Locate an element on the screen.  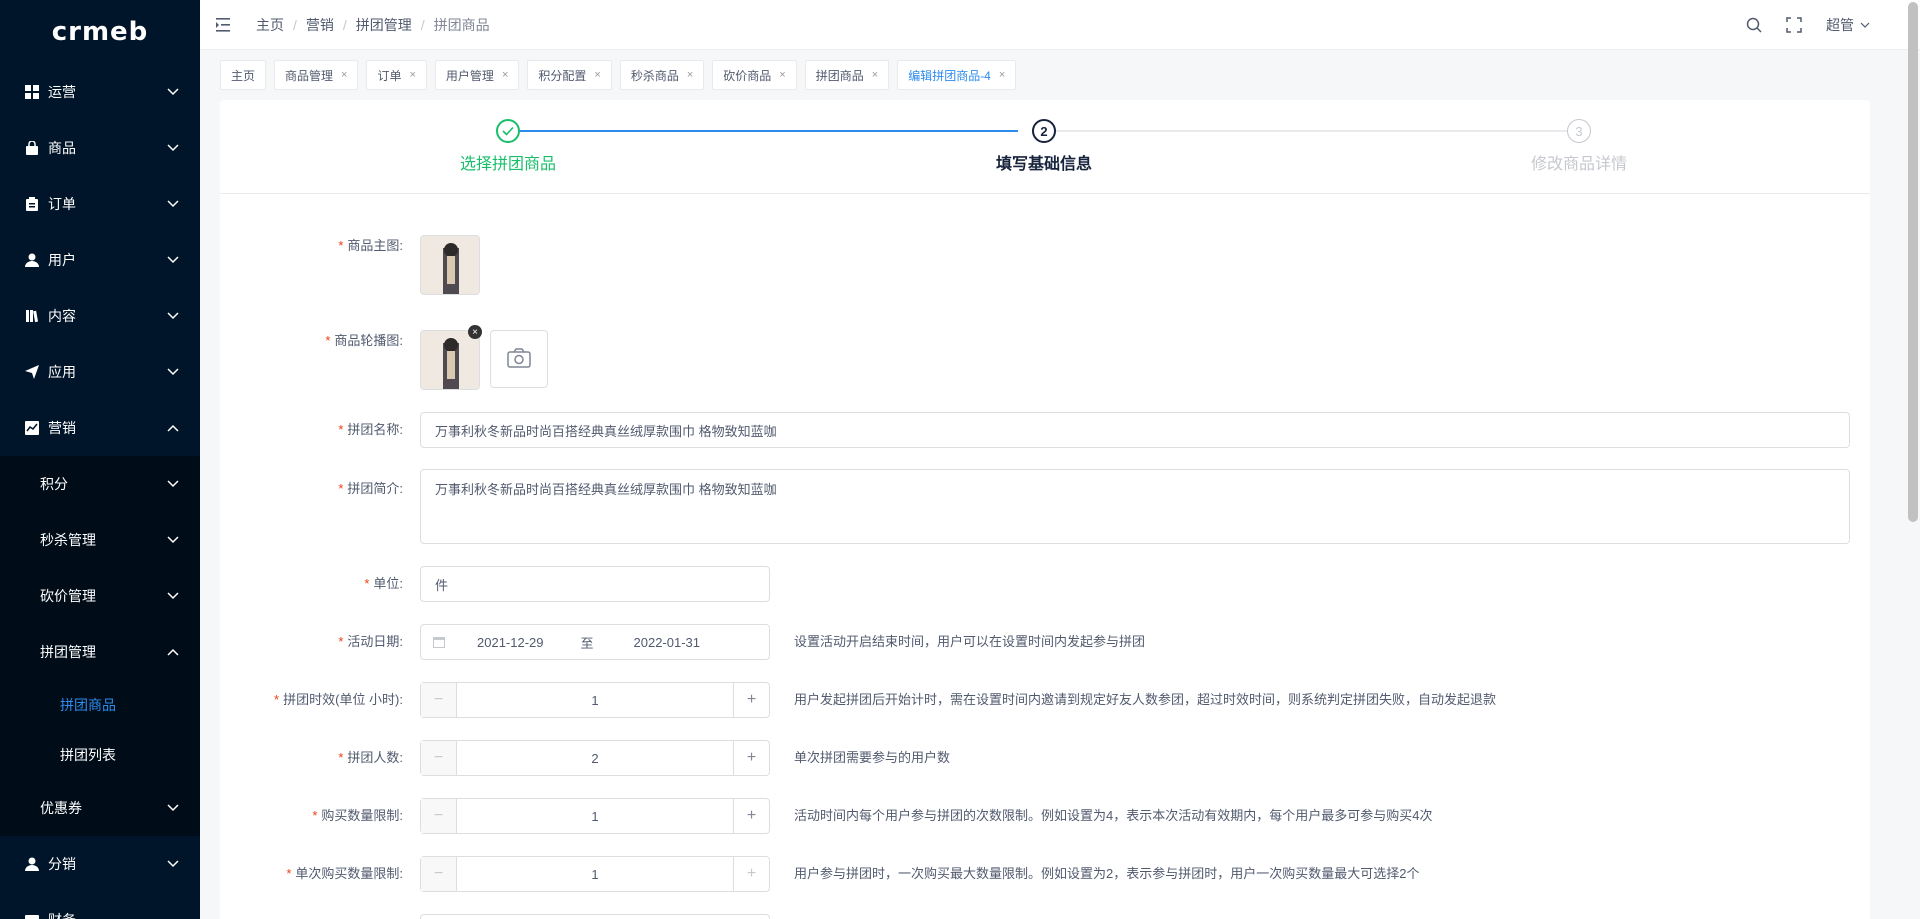
search-icon is located at coordinates (1754, 25).